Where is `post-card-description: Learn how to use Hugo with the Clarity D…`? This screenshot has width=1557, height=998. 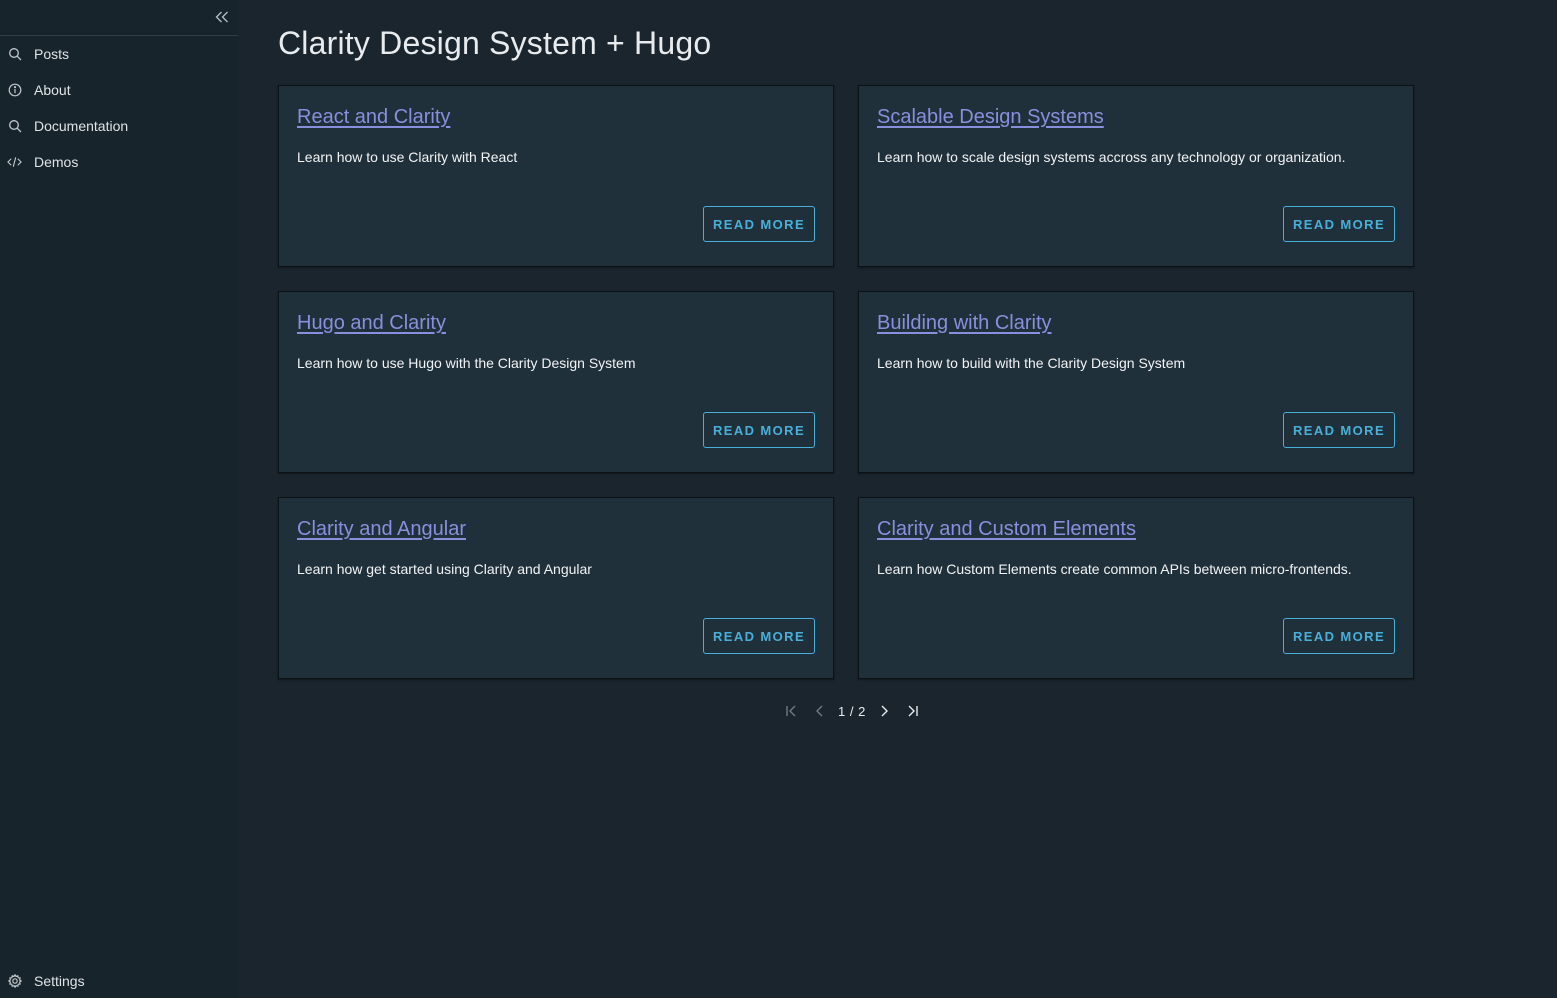 post-card-description: Learn how to use Hugo with the Clarity D… is located at coordinates (466, 363).